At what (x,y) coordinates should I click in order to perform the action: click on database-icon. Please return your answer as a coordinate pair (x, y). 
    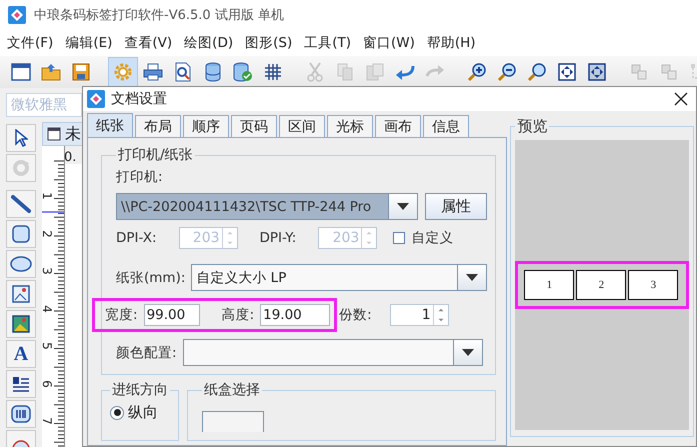
    Looking at the image, I should click on (213, 72).